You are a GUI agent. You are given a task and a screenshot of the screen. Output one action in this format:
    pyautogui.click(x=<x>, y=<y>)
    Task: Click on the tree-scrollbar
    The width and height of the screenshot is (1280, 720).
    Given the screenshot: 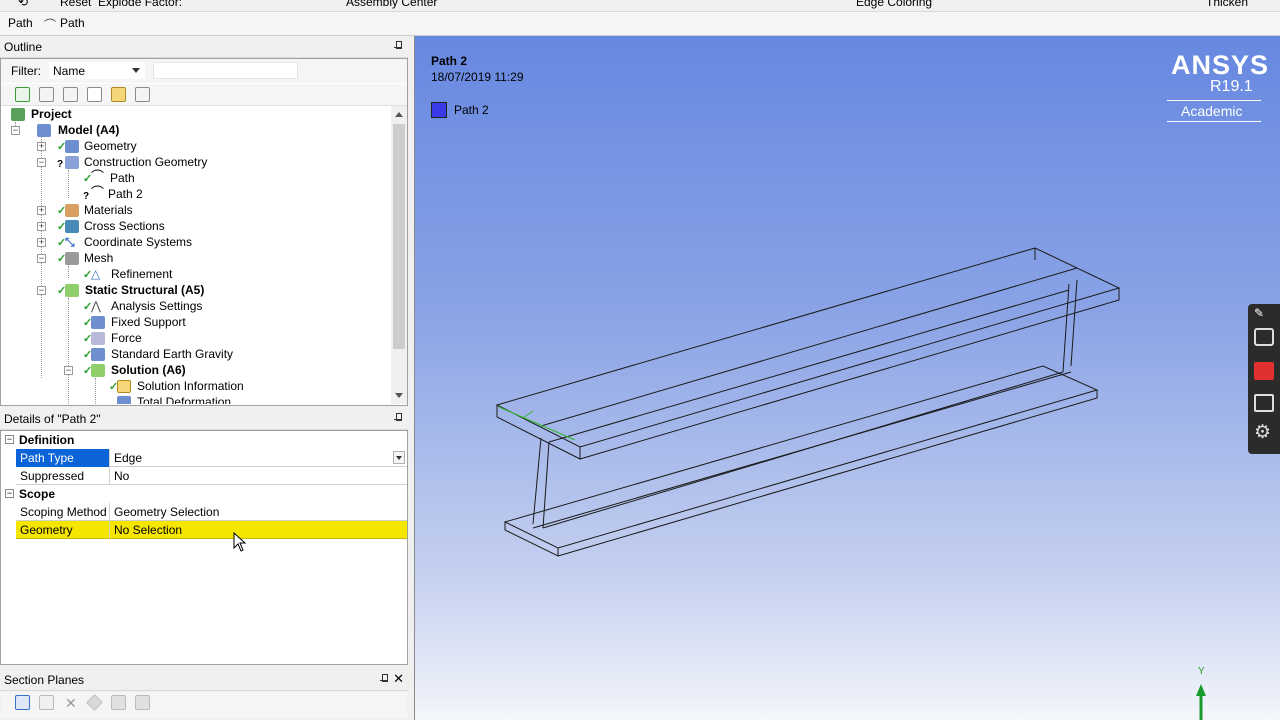 What is the action you would take?
    pyautogui.click(x=399, y=255)
    